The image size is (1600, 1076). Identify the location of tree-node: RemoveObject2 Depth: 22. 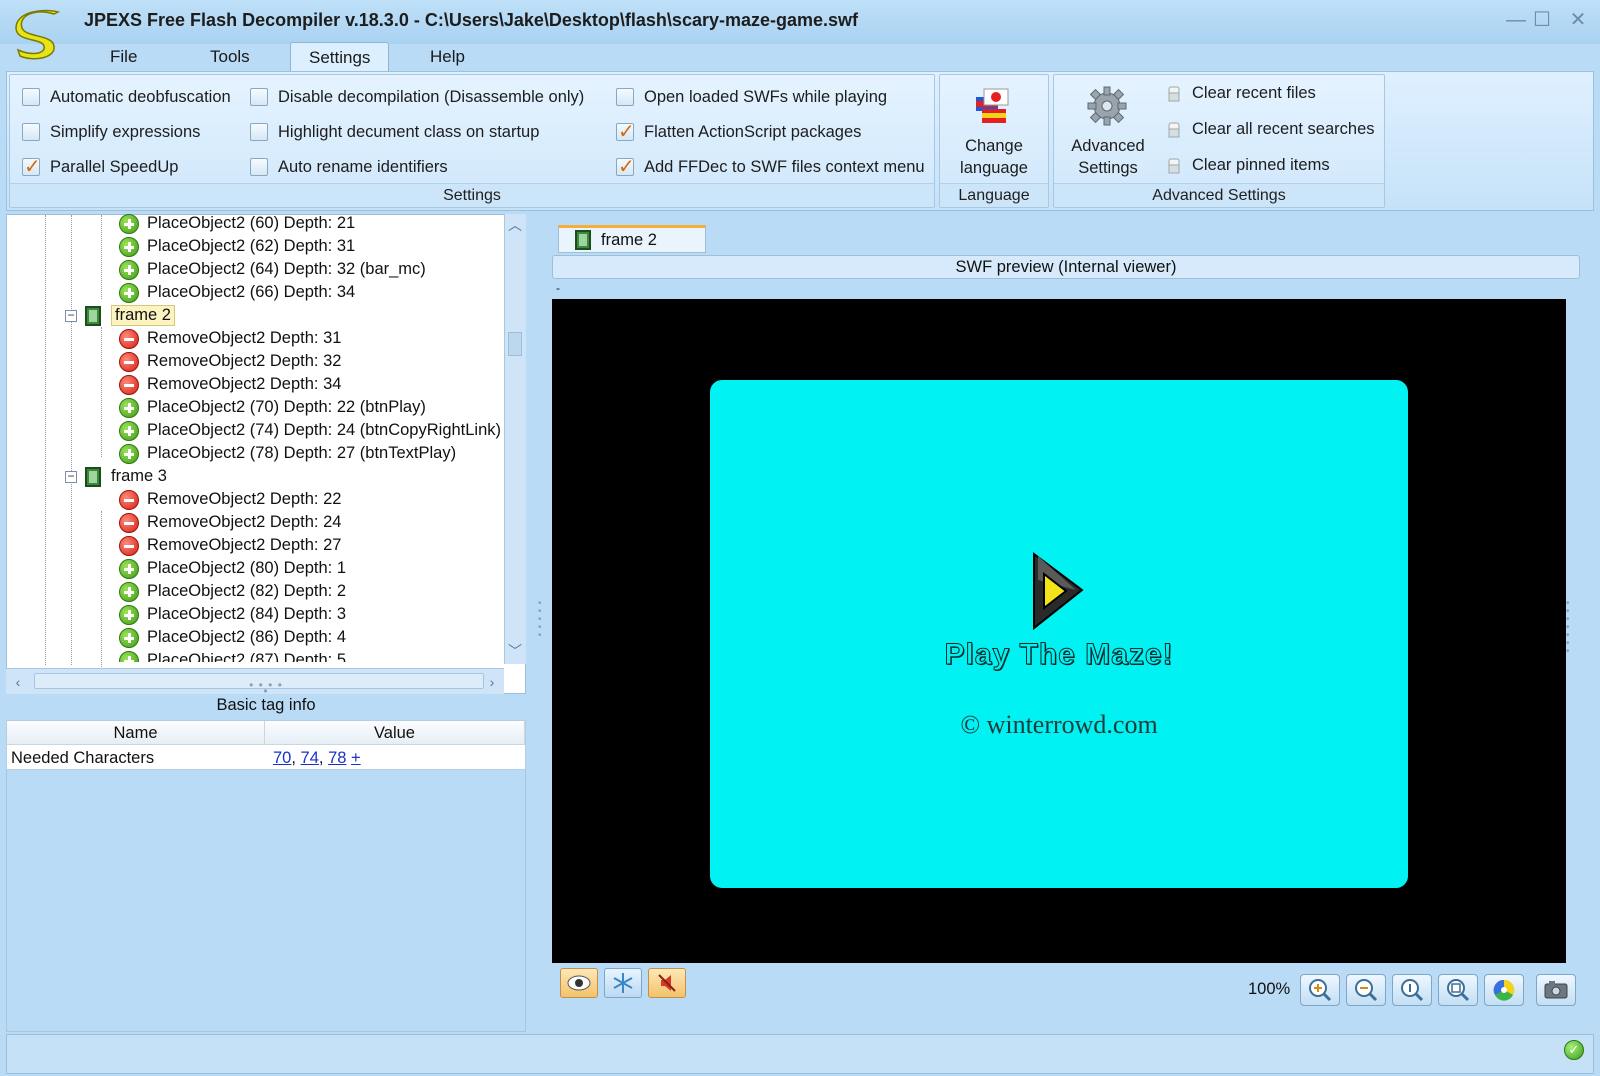
(230, 499).